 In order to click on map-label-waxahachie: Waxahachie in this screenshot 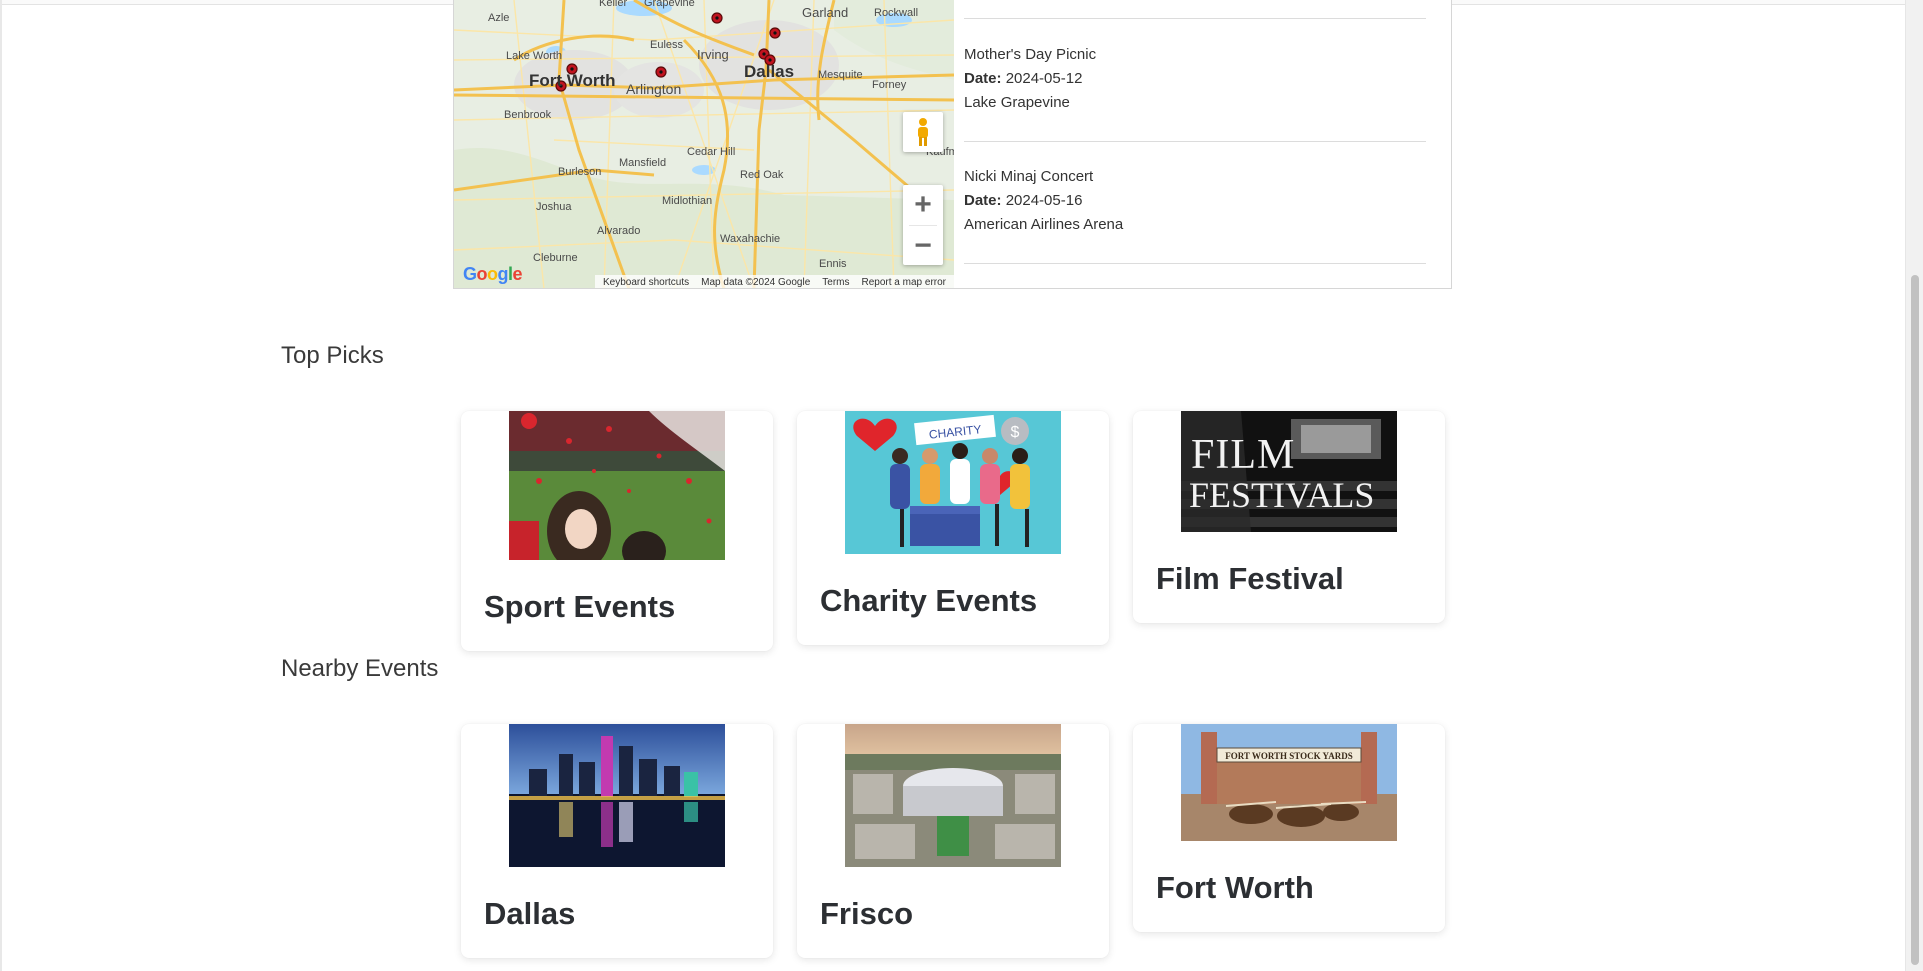, I will do `click(750, 239)`.